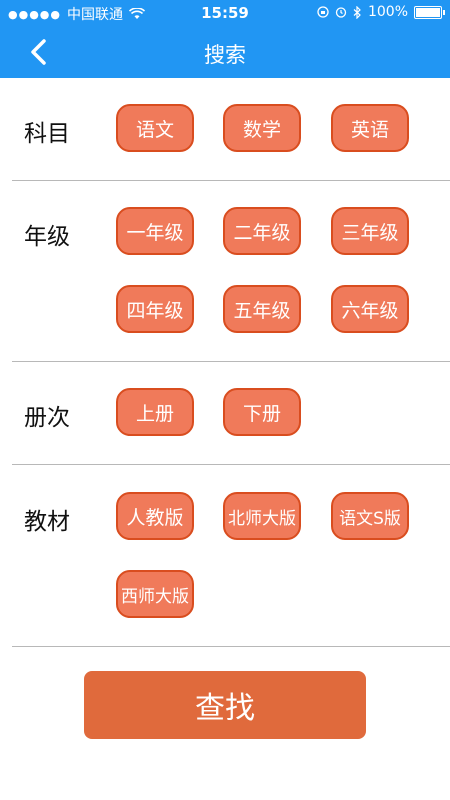 This screenshot has width=450, height=800. Describe the element at coordinates (47, 134) in the screenshot. I see `subject-label: 科目` at that location.